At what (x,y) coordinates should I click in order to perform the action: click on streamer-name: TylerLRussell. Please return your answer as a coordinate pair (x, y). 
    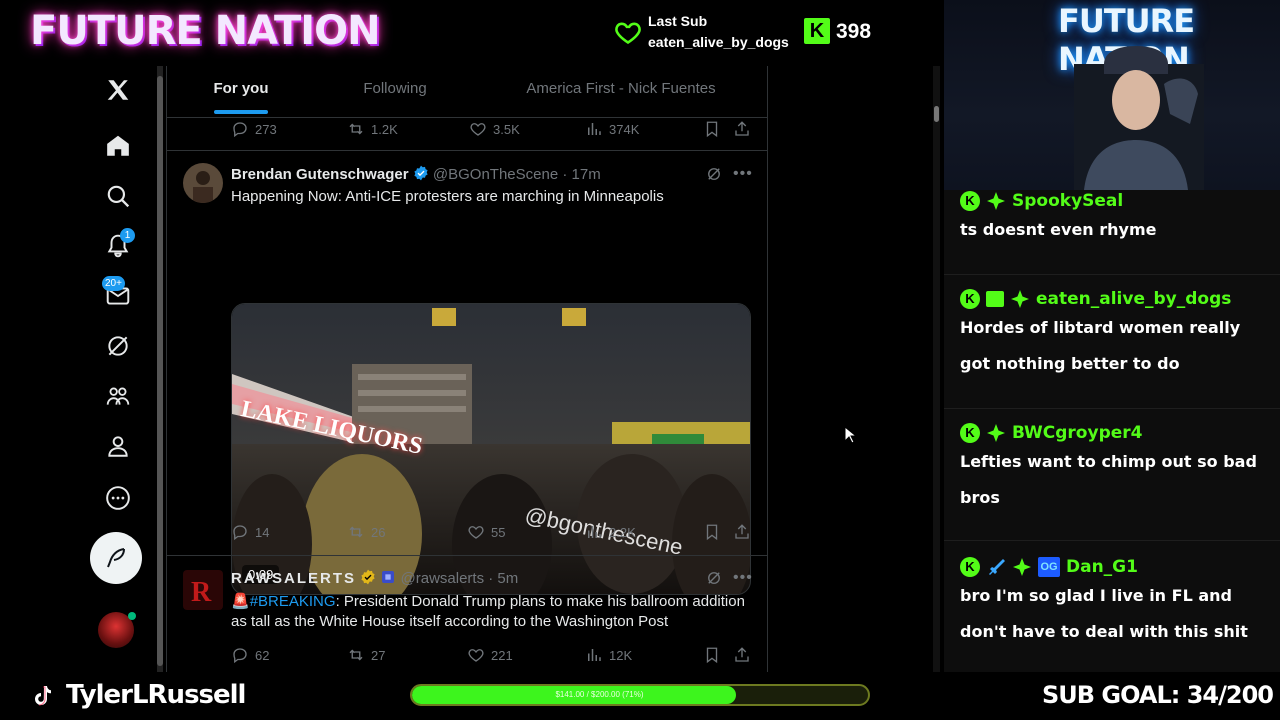
    Looking at the image, I should click on (156, 695).